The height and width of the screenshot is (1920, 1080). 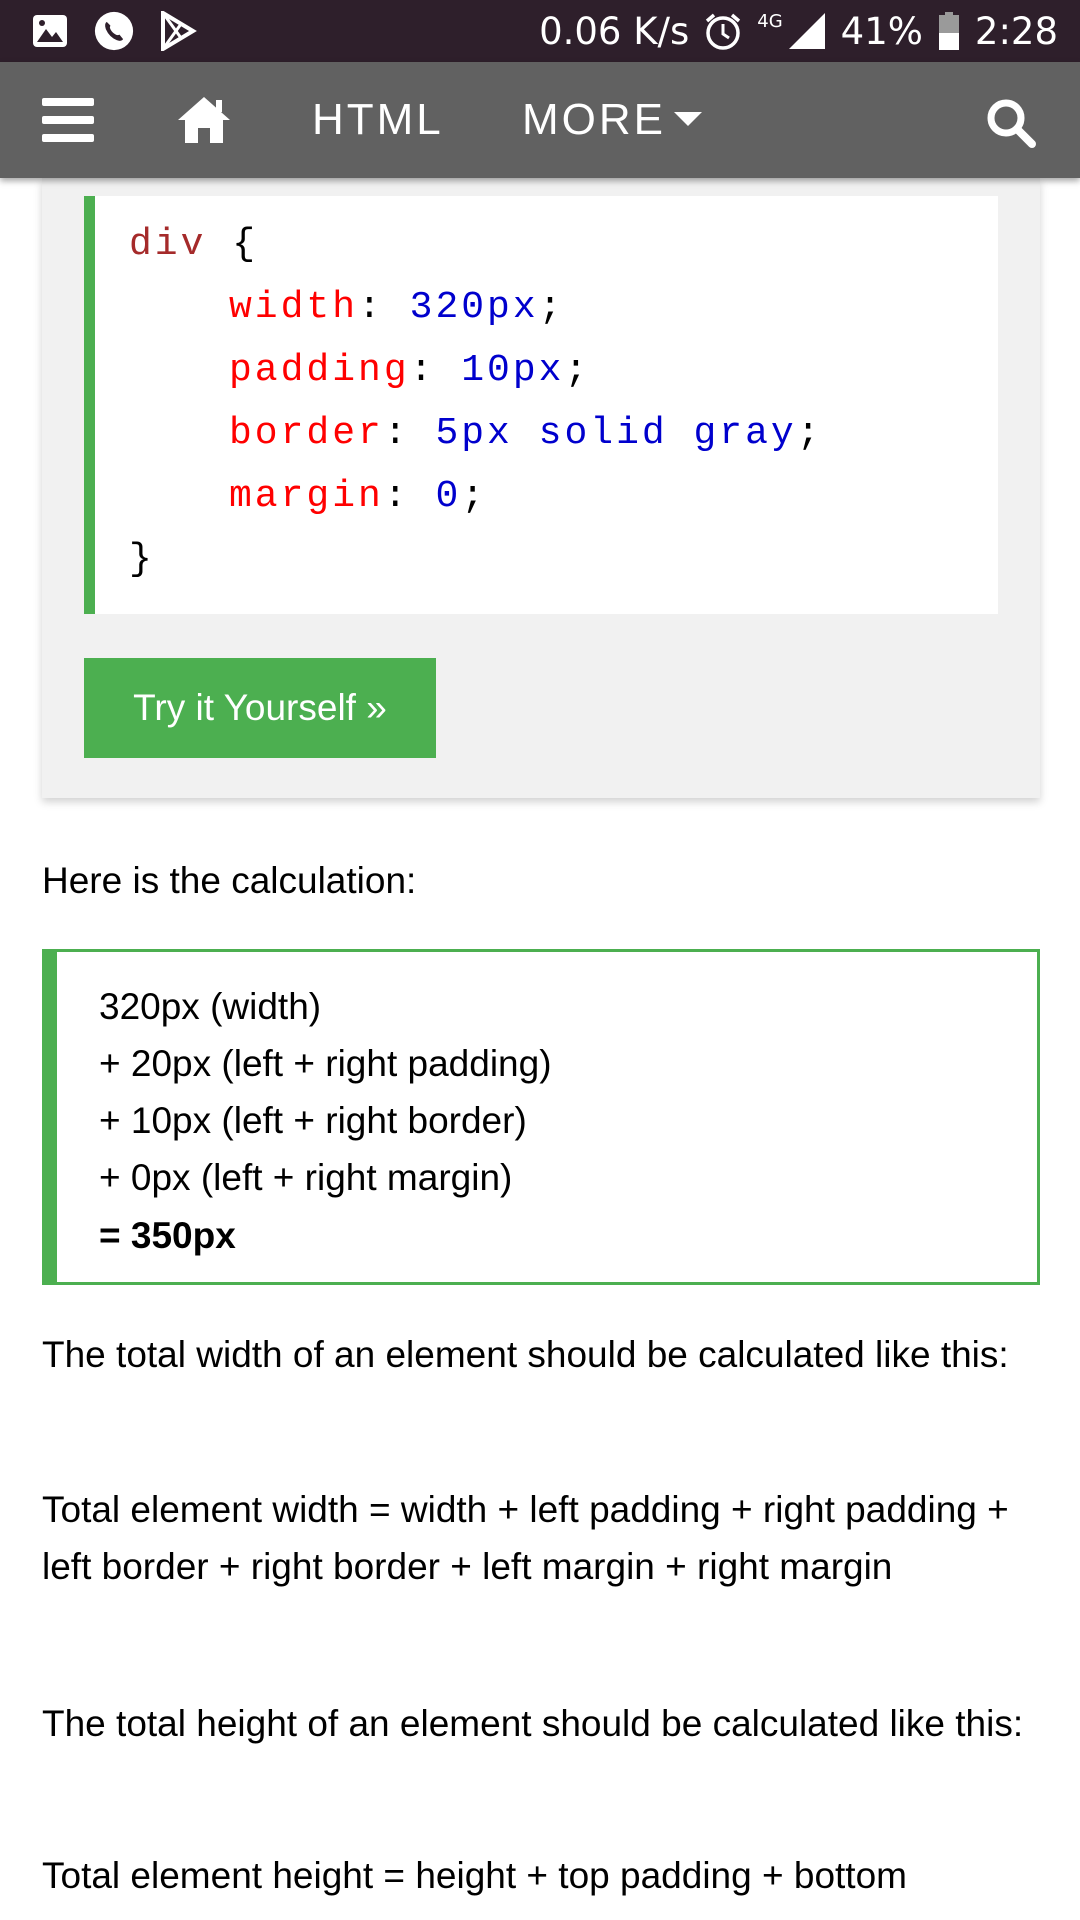 I want to click on code-line-close: }, so click(x=142, y=559).